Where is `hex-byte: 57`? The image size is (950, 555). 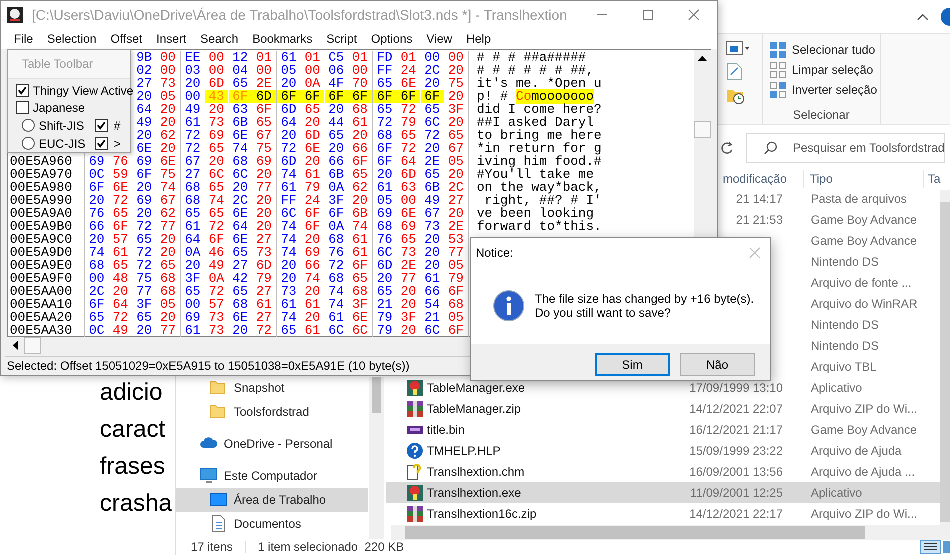
hex-byte: 57 is located at coordinates (120, 239).